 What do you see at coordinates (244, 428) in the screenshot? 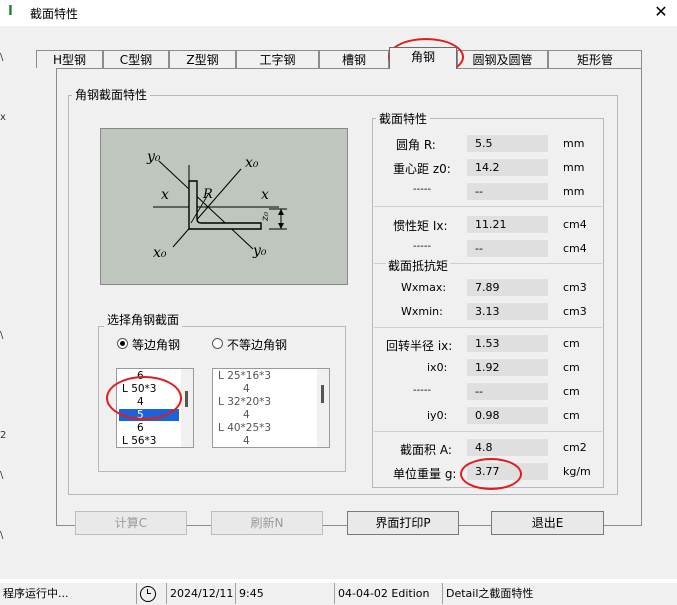
I see `list-item: L 40*25*3` at bounding box center [244, 428].